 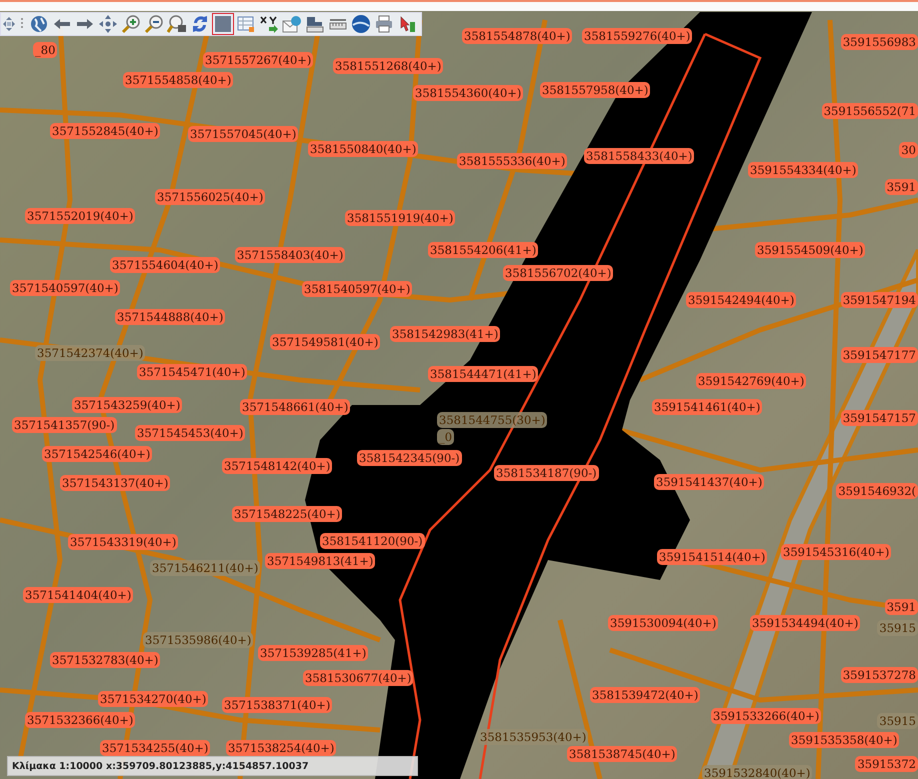 What do you see at coordinates (325, 342) in the screenshot?
I see `parcel-label: 3571549581(40+)` at bounding box center [325, 342].